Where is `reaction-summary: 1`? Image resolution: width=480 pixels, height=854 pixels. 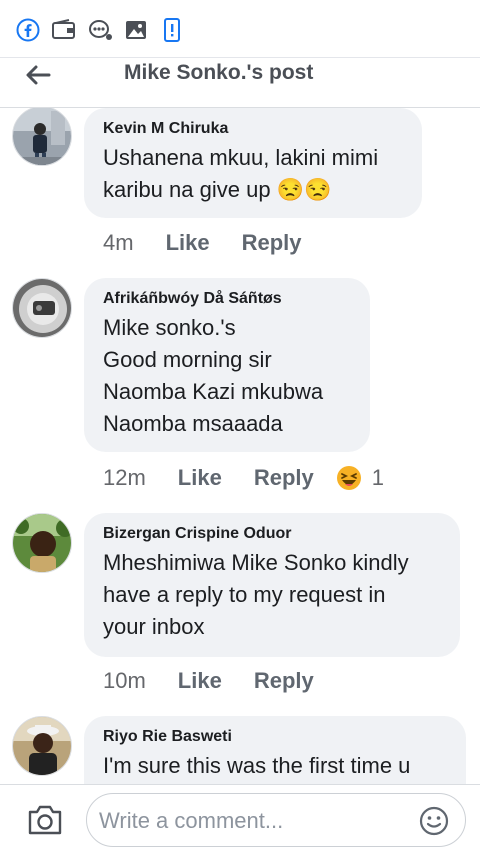 reaction-summary: 1 is located at coordinates (360, 478).